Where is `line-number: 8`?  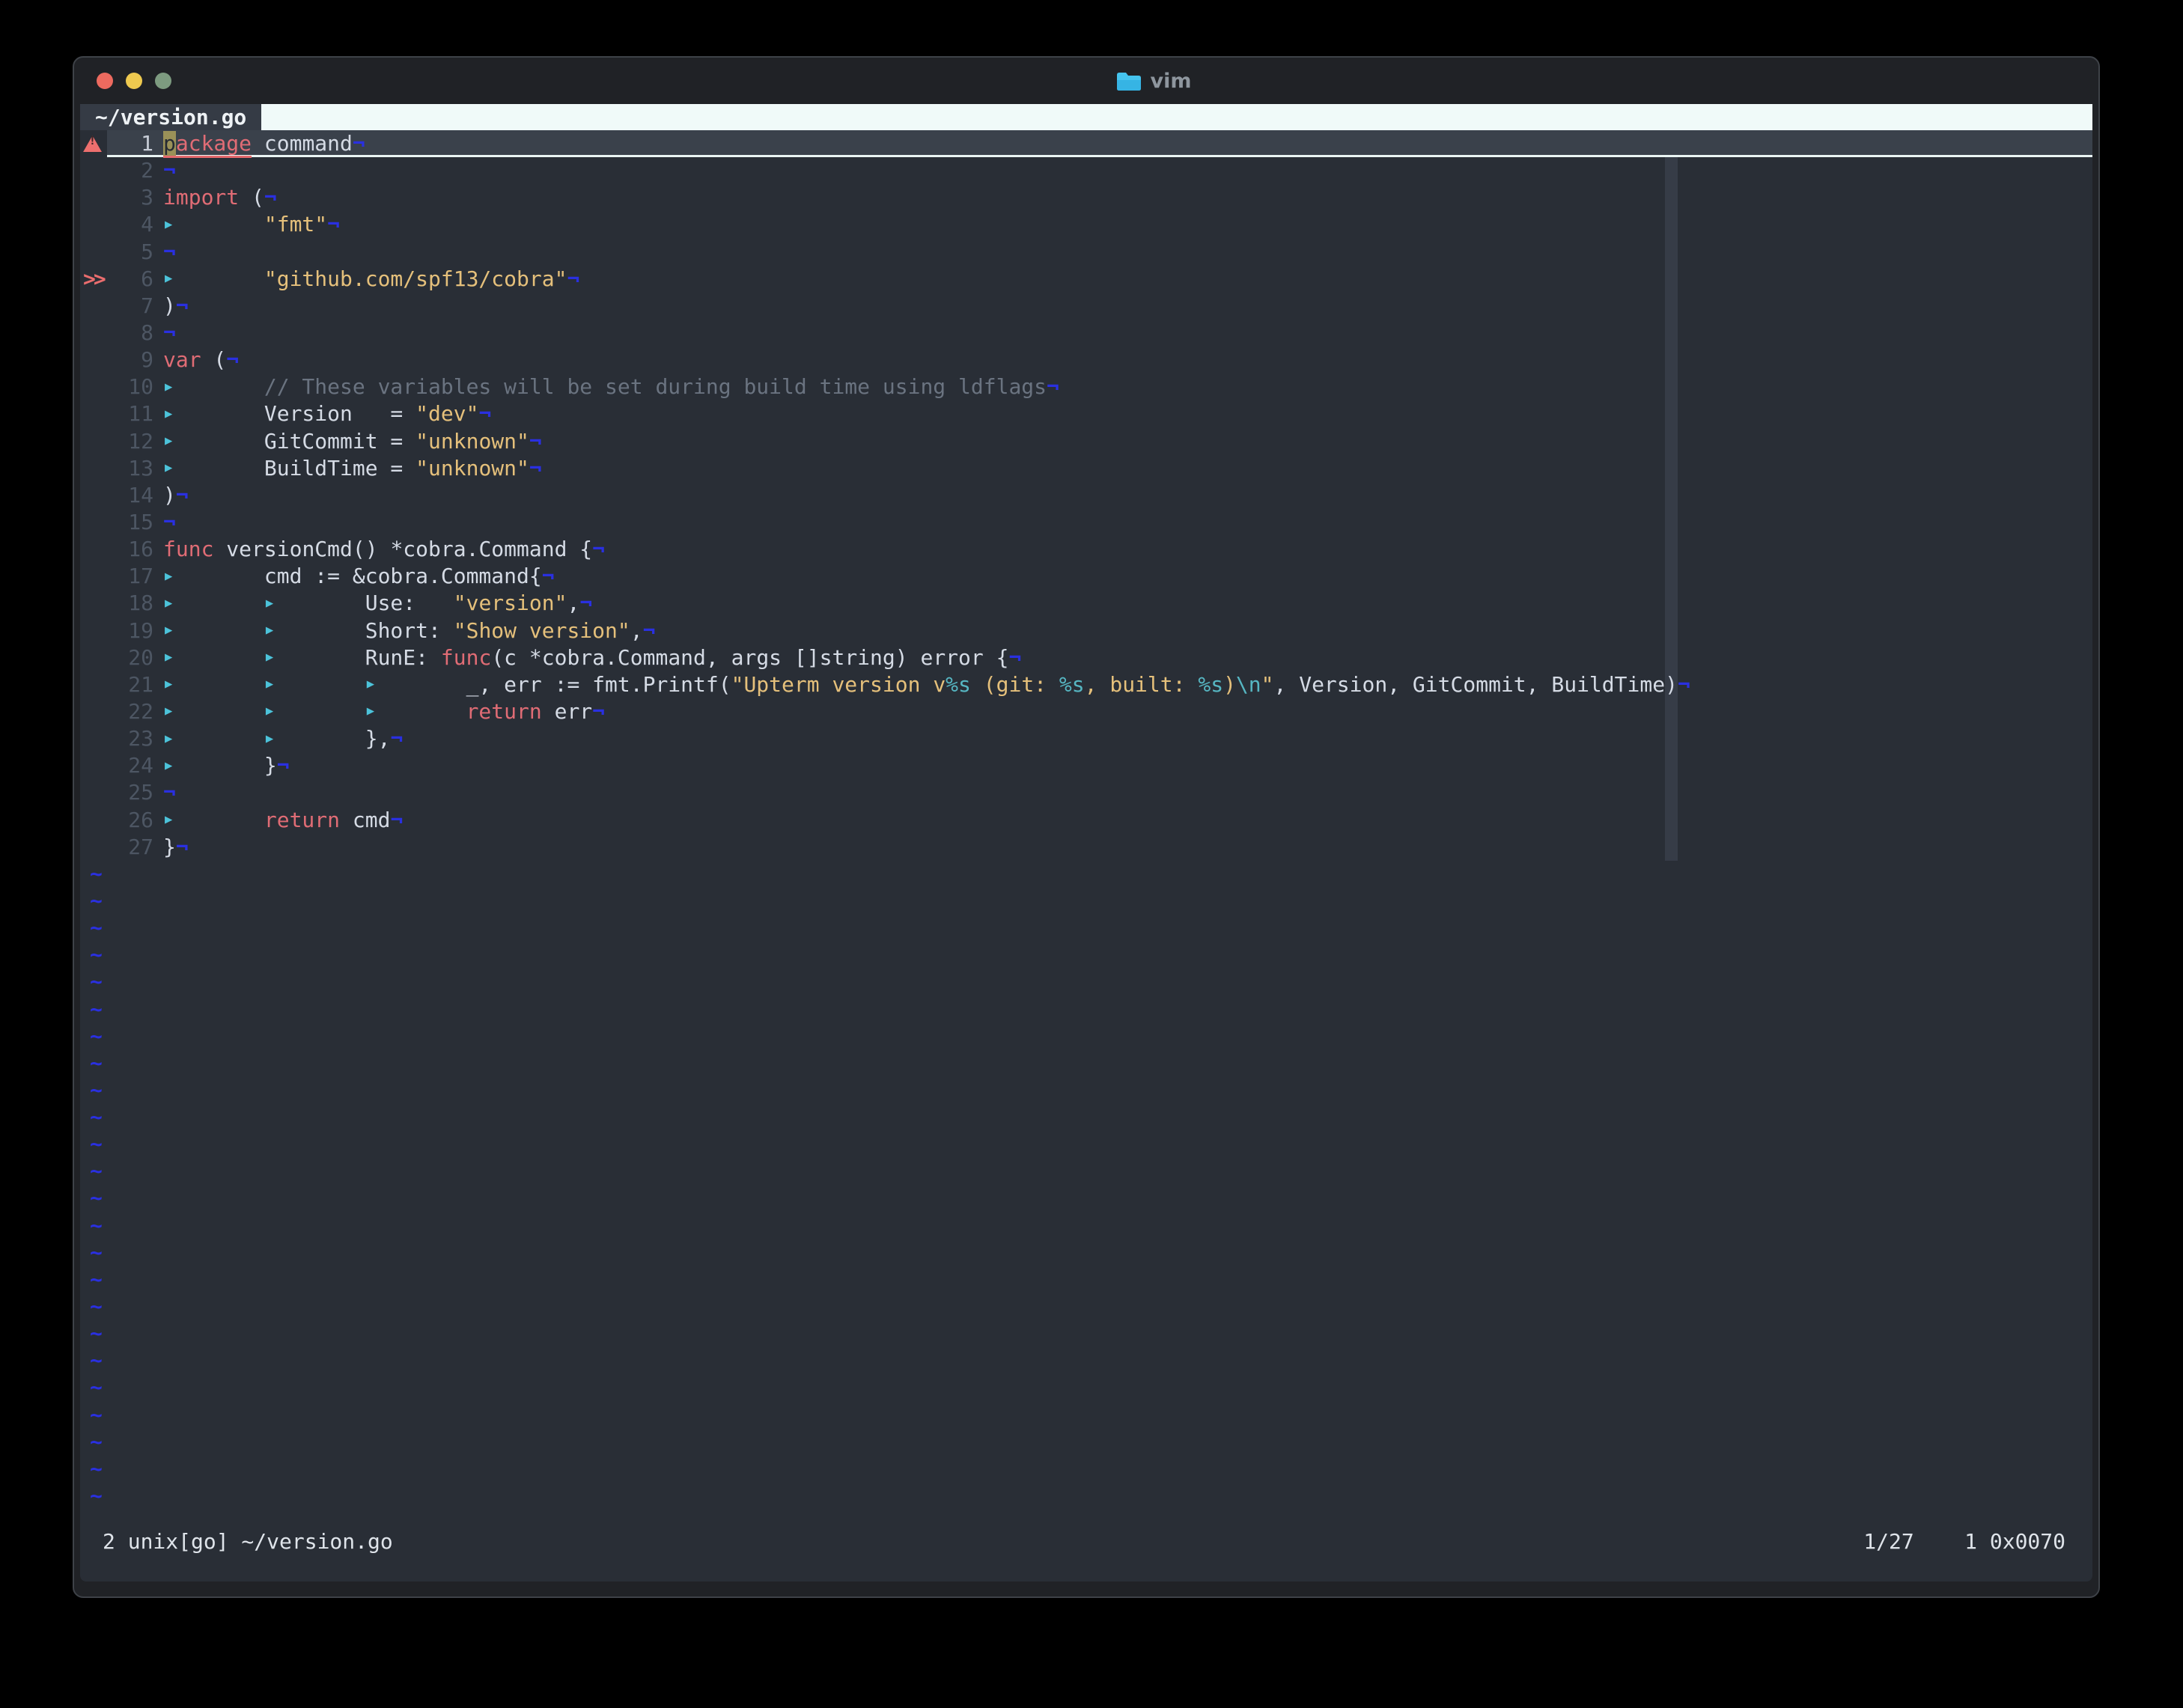
line-number: 8 is located at coordinates (147, 333).